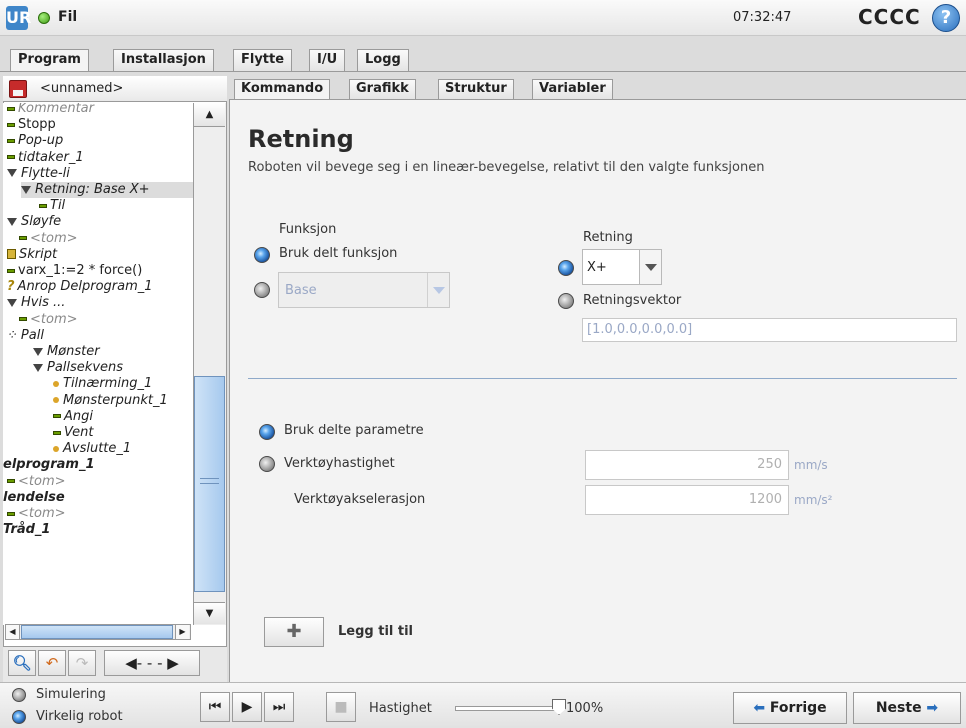  I want to click on arrow-right-icon: ➡, so click(930, 708).